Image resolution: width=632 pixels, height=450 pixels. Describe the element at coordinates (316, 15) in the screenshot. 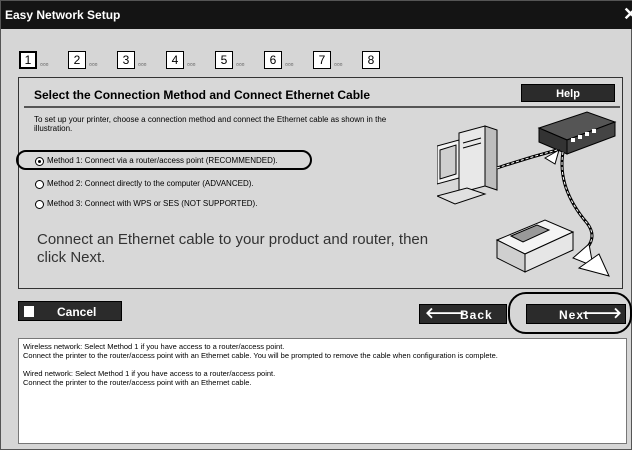

I see `title-bar: Easy Network Setup ✕` at that location.